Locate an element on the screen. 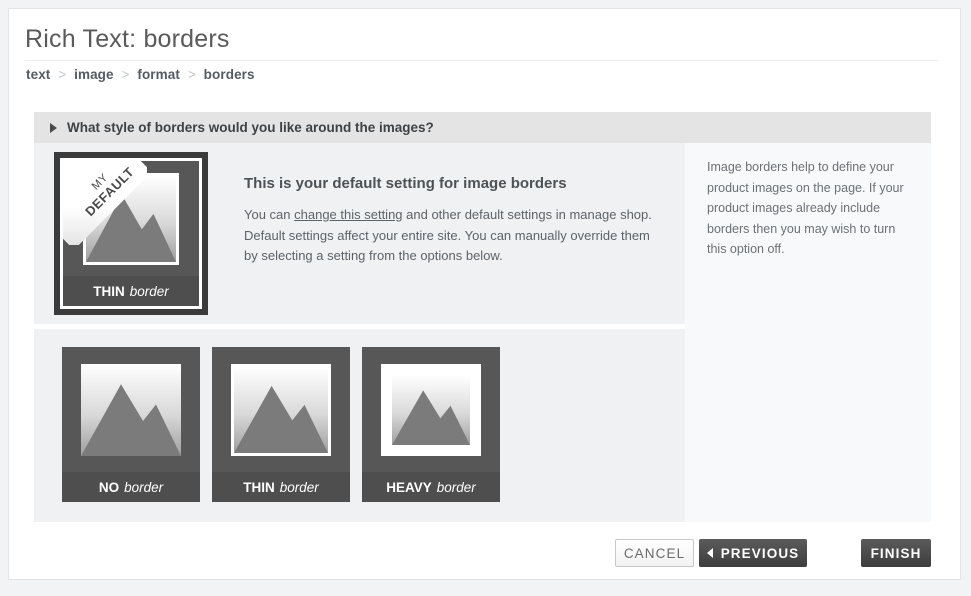 The height and width of the screenshot is (596, 971). thumbnail-caption: NO border is located at coordinates (131, 487).